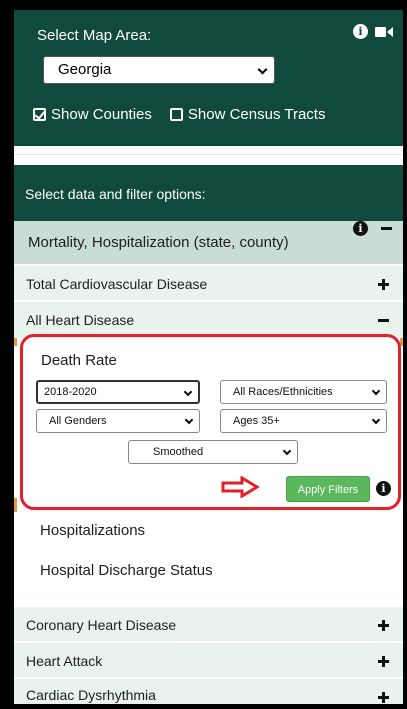 The image size is (407, 709). What do you see at coordinates (118, 421) in the screenshot?
I see `gender-select: All Genders` at bounding box center [118, 421].